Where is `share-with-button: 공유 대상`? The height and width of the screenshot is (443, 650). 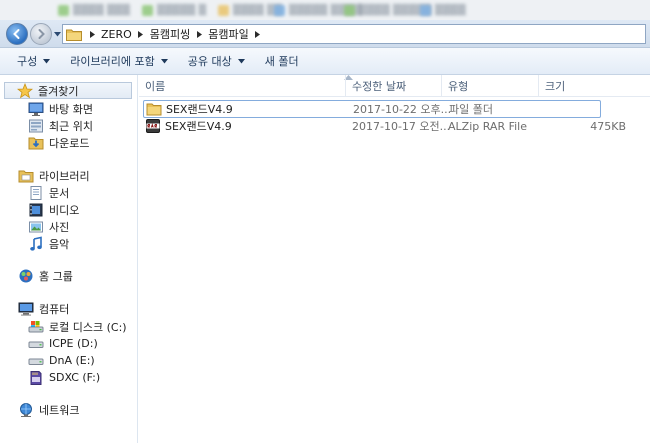
share-with-button: 공유 대상 is located at coordinates (216, 61).